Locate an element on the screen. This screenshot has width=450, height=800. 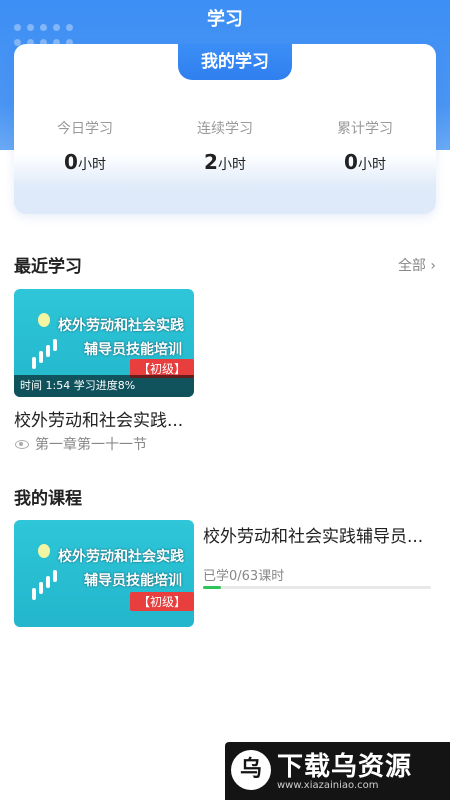
stat-streak: 连续学习 2小时 is located at coordinates (225, 146).